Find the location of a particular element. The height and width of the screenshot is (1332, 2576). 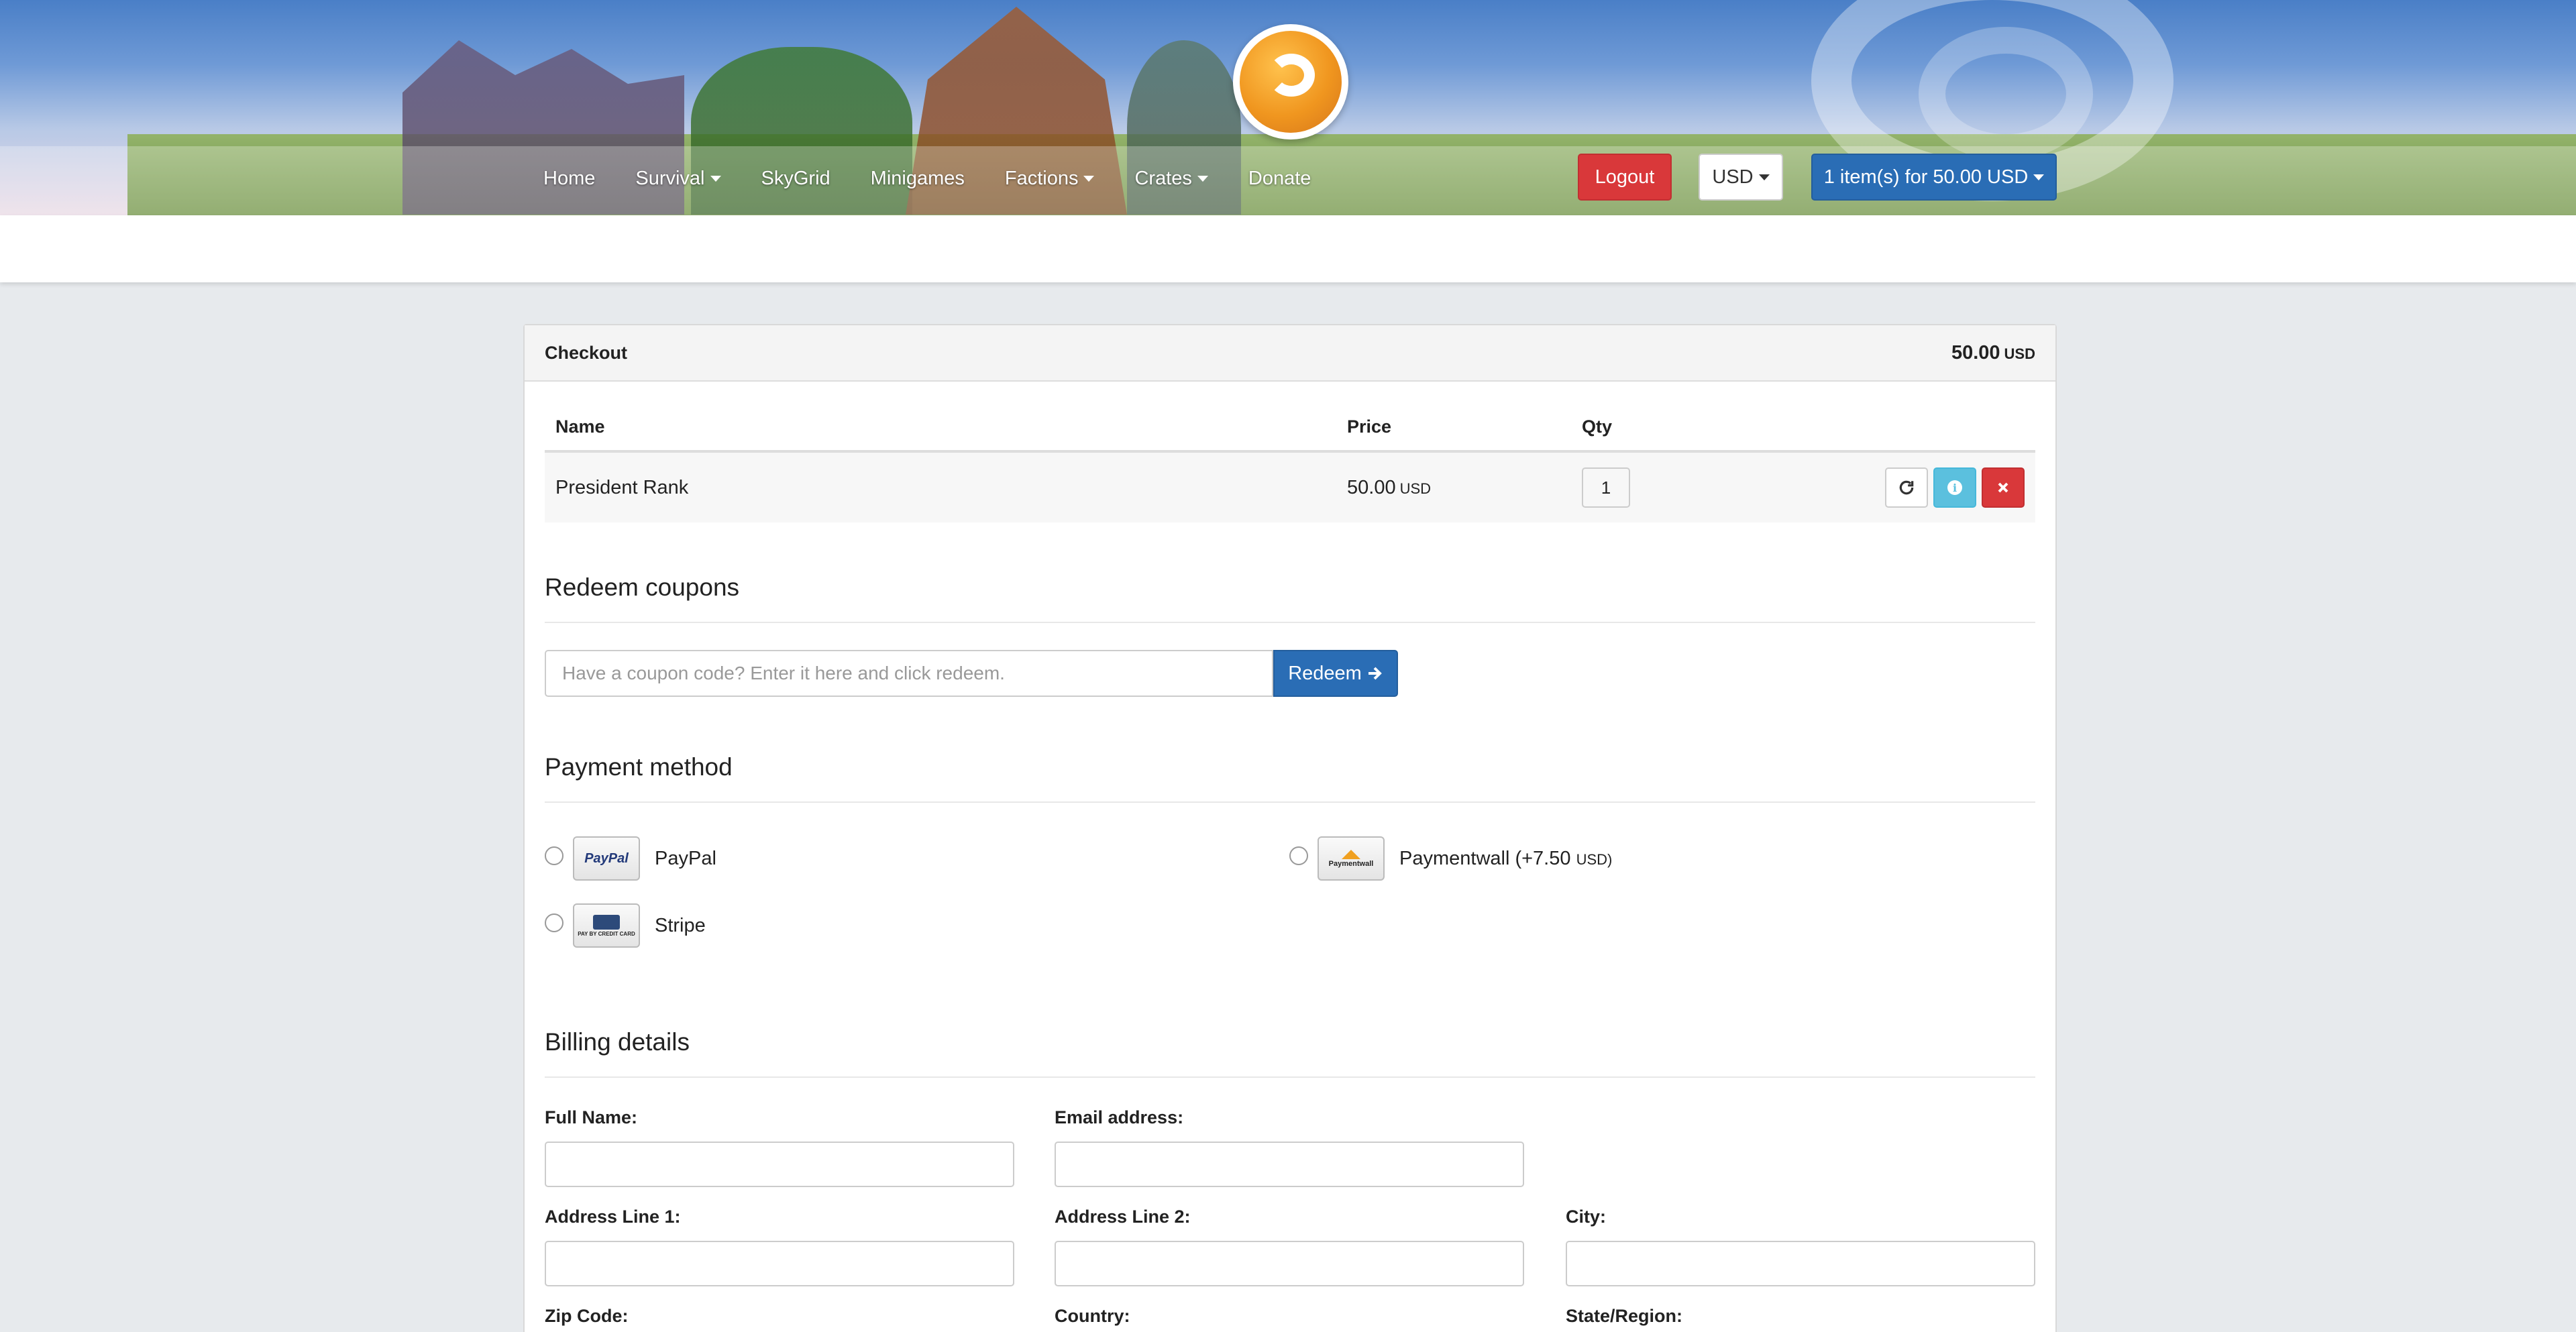

coupon-section: Redeem coupons Redeem is located at coordinates (1290, 635).